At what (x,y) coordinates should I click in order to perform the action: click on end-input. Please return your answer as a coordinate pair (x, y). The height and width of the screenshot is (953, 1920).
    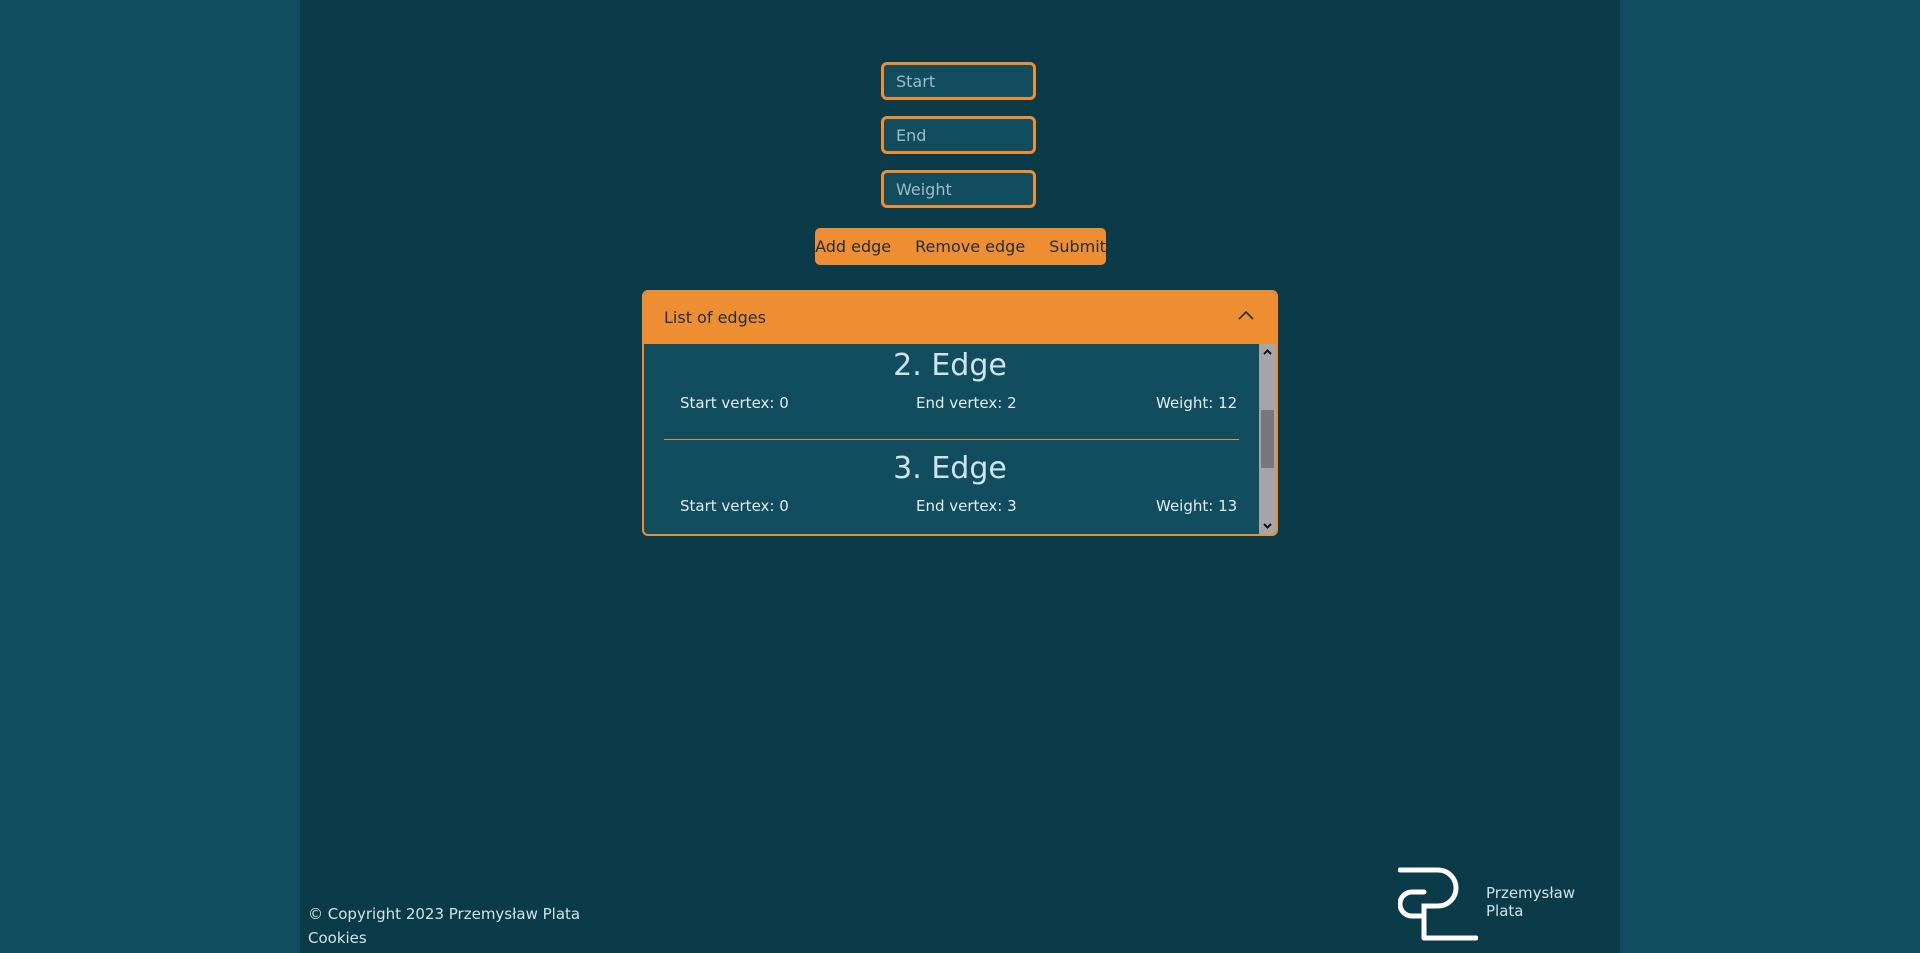
    Looking at the image, I should click on (958, 135).